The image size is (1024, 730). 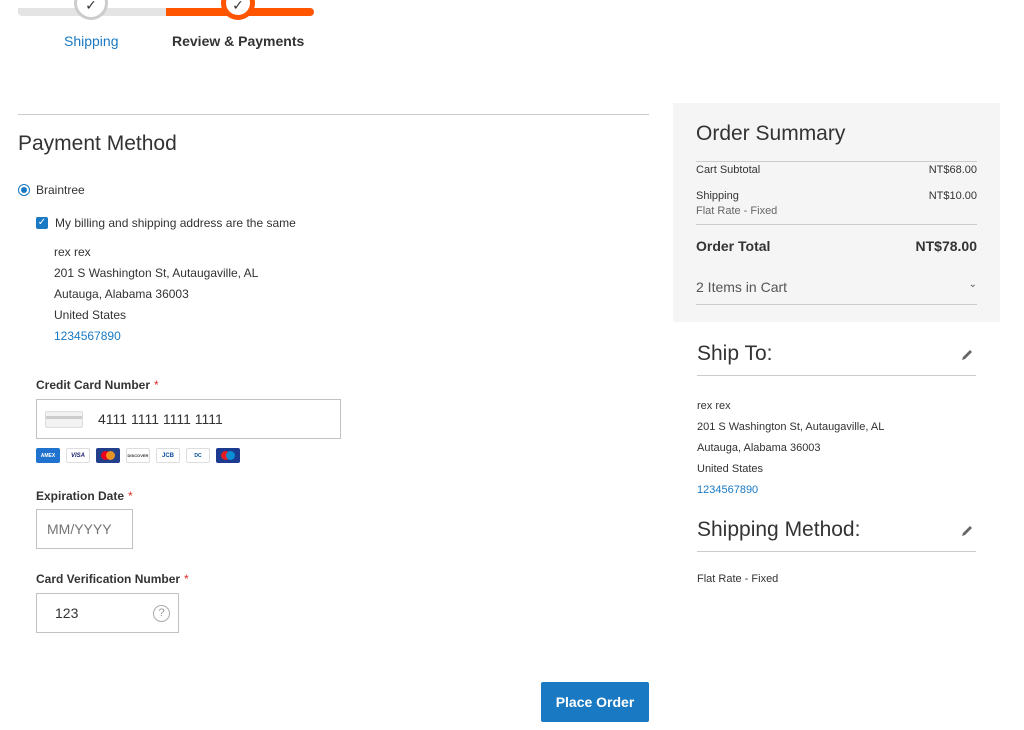 I want to click on expiration-label: Expiration Date *, so click(x=84, y=496).